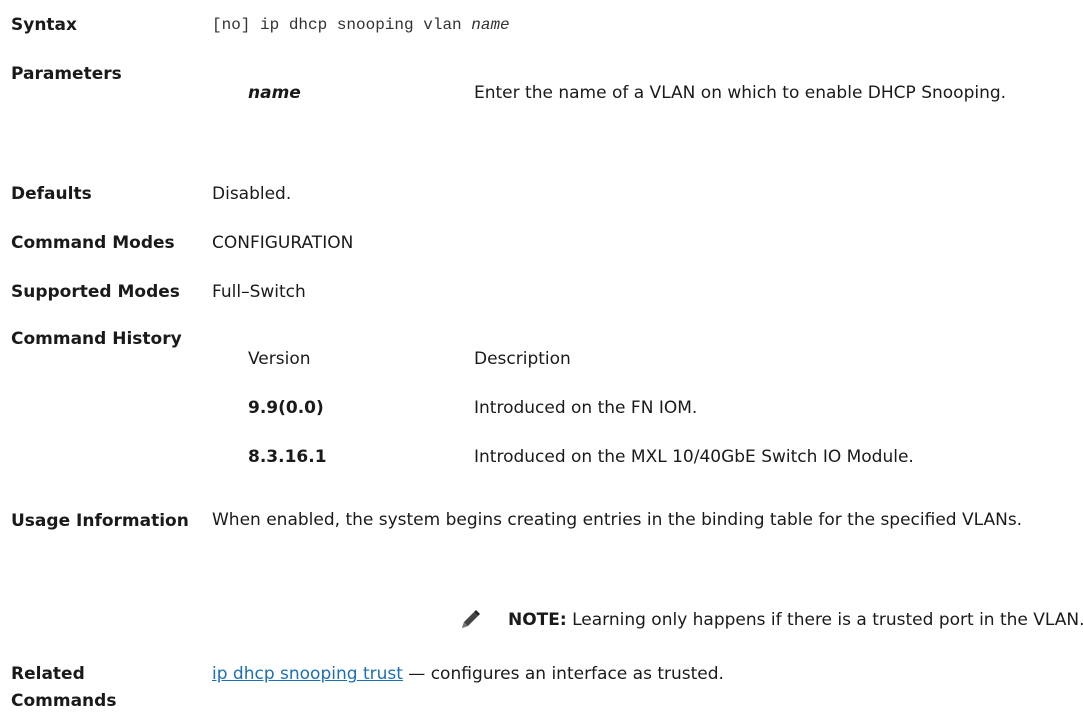  I want to click on version-cell: 9.9(0.0), so click(286, 408).